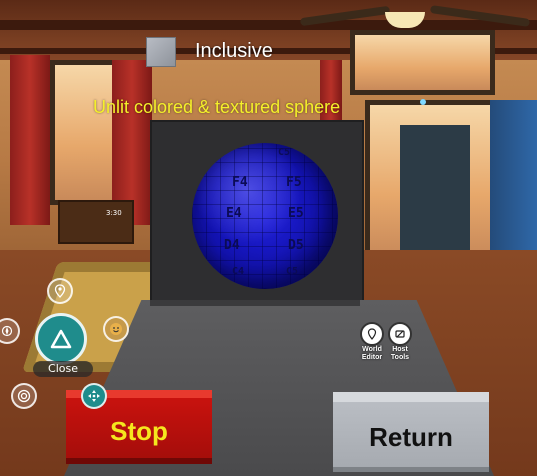  I want to click on camera-button, so click(24, 396).